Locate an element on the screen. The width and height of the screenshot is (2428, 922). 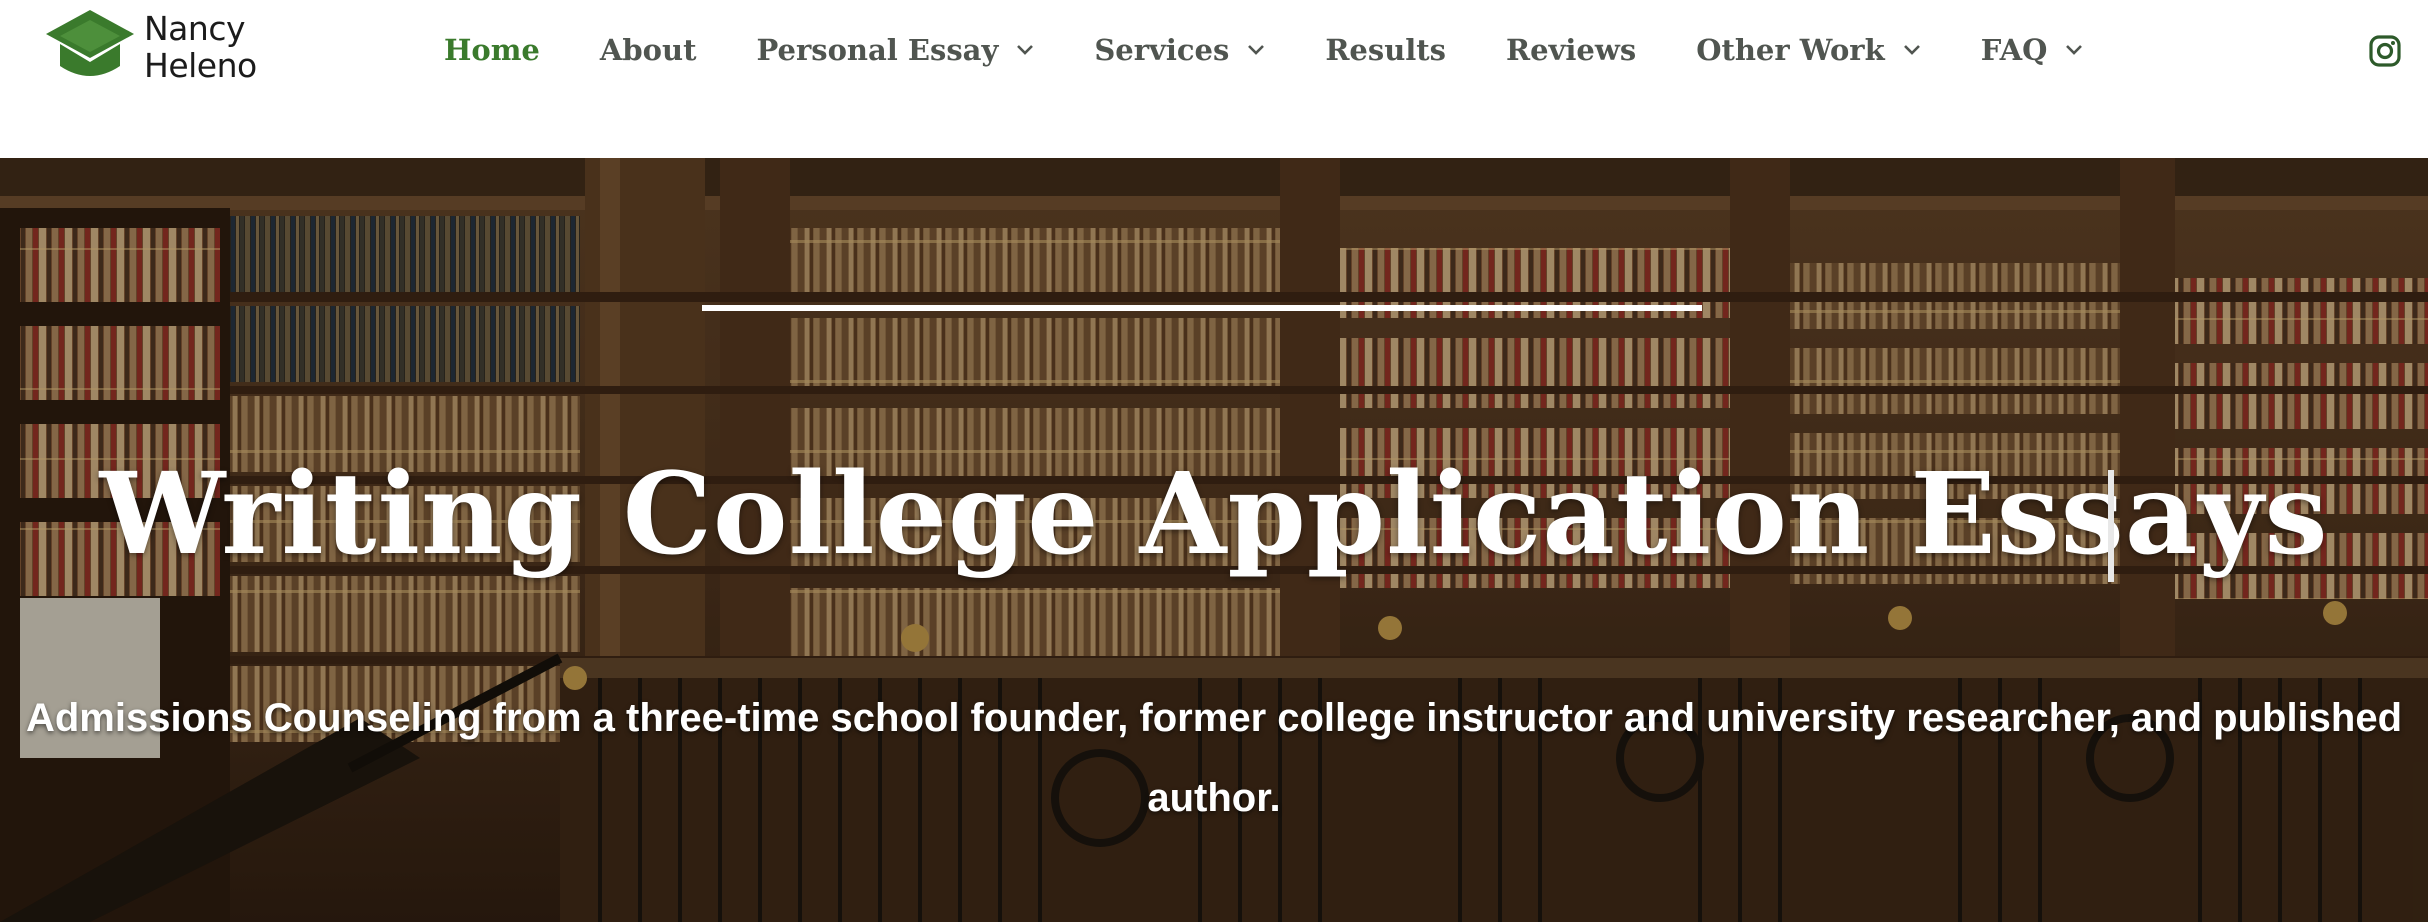
nav-item-label: Other Work is located at coordinates (1790, 50).